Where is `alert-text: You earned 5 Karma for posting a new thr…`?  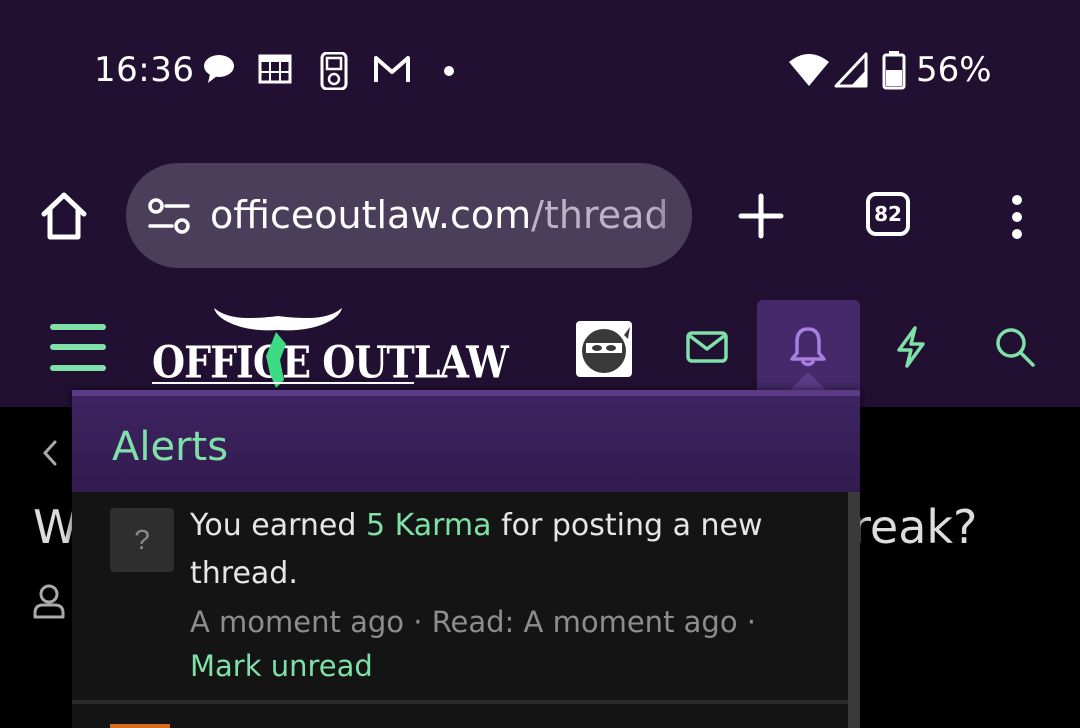
alert-text: You earned 5 Karma for posting a new thr… is located at coordinates (510, 550).